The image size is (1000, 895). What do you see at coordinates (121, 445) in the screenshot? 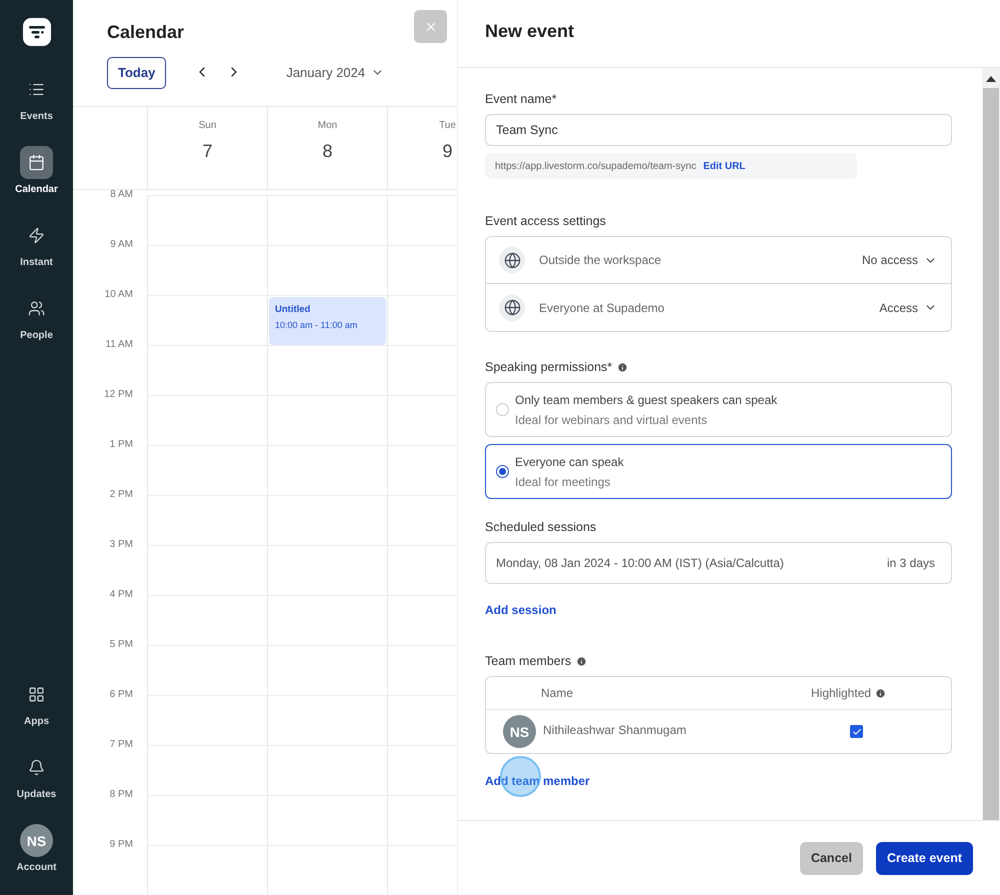
I see `hour-label: 1 PM` at bounding box center [121, 445].